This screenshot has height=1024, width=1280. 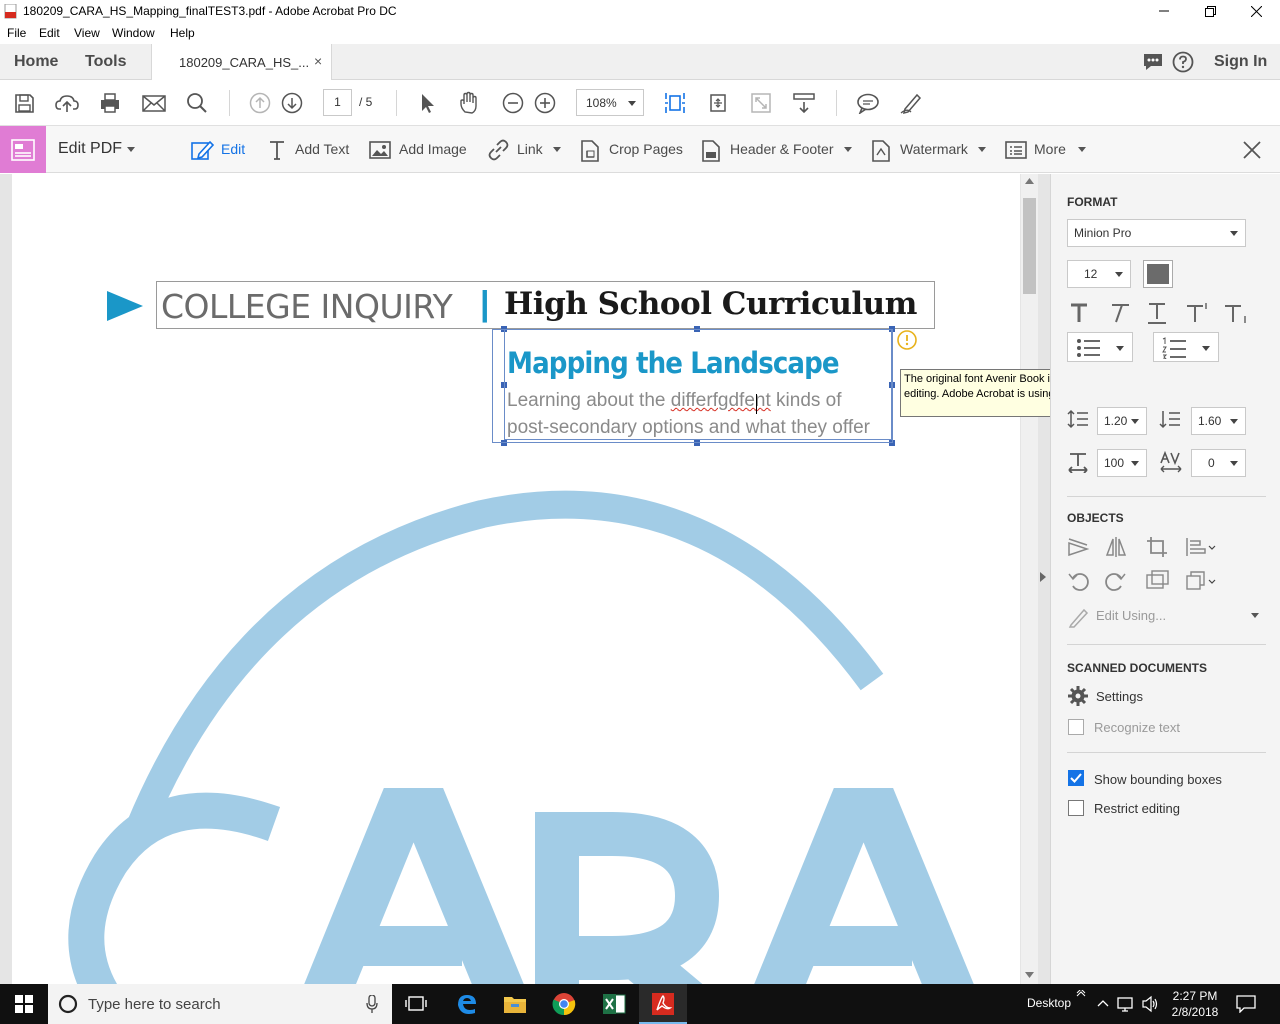 What do you see at coordinates (1218, 463) in the screenshot?
I see `character-spacing-select: 0` at bounding box center [1218, 463].